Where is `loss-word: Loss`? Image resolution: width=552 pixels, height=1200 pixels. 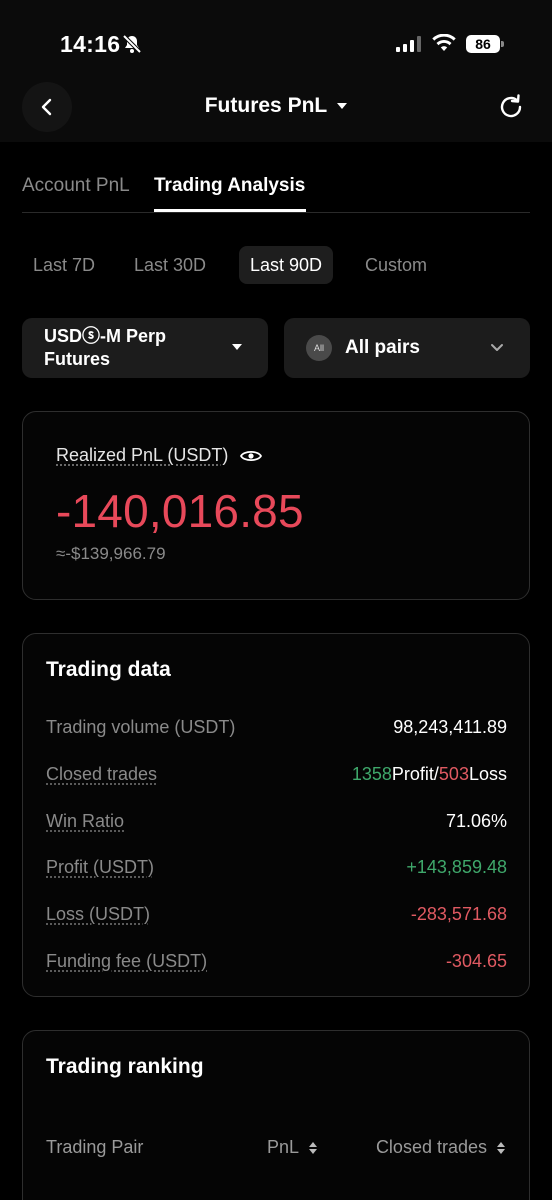 loss-word: Loss is located at coordinates (487, 774).